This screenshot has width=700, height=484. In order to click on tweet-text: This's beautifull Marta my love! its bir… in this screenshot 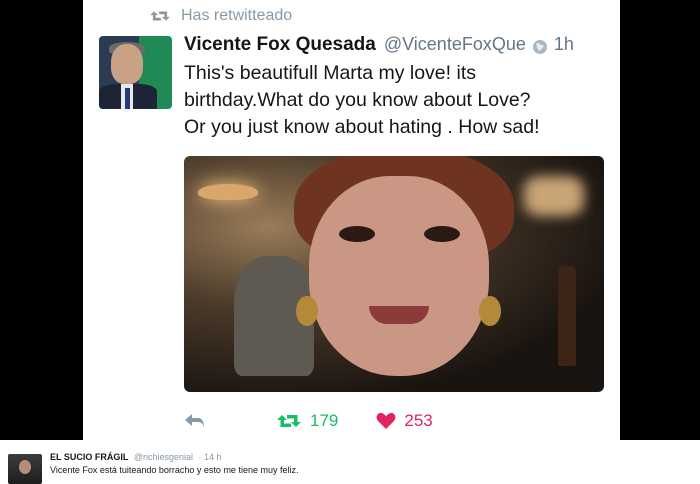, I will do `click(362, 100)`.